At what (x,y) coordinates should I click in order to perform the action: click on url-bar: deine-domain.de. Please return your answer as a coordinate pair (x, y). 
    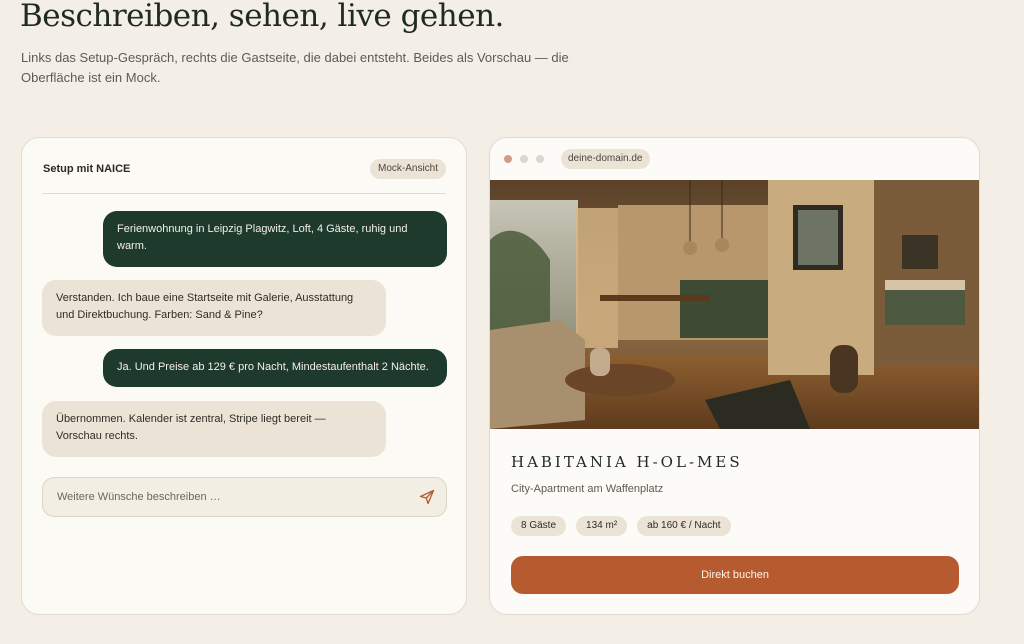
    Looking at the image, I should click on (605, 159).